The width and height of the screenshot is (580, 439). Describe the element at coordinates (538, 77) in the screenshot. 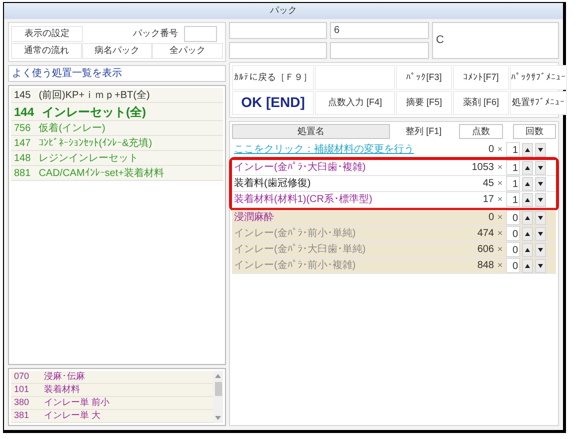

I see `function-button: ﾊﾟｯｸｻﾌﾞﾒﾆｭｰ` at that location.